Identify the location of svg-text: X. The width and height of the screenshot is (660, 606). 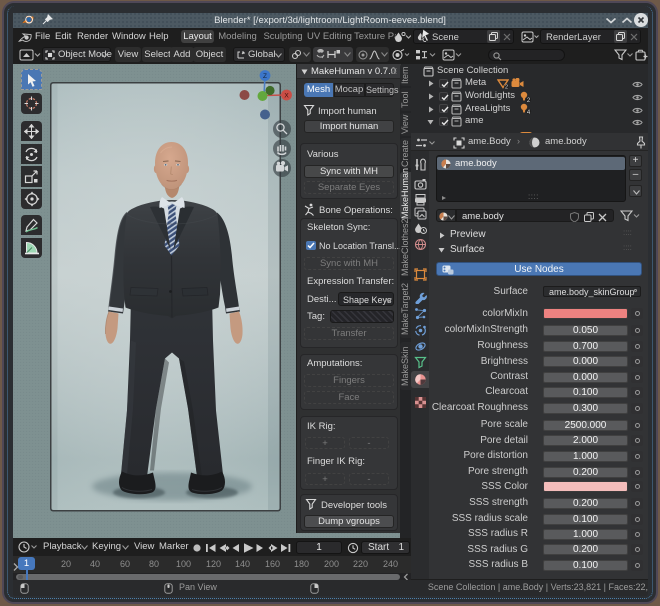
(286, 95).